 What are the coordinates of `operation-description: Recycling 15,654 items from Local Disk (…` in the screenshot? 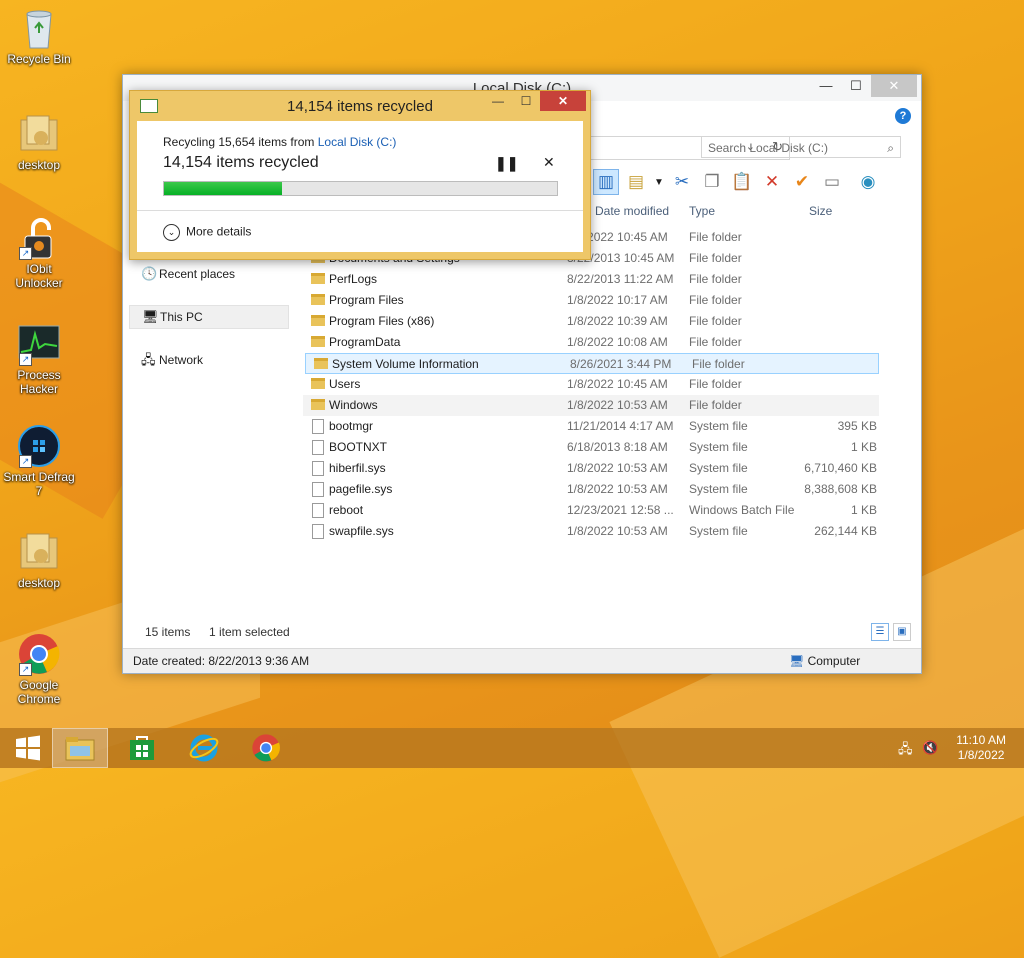 It's located at (279, 142).